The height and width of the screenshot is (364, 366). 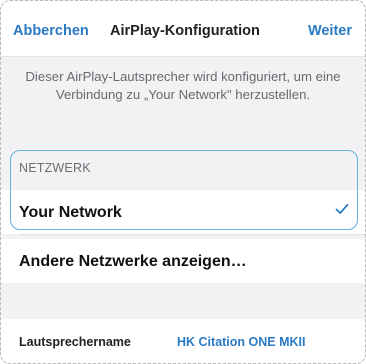 What do you see at coordinates (330, 31) in the screenshot?
I see `next-button: Weiter` at bounding box center [330, 31].